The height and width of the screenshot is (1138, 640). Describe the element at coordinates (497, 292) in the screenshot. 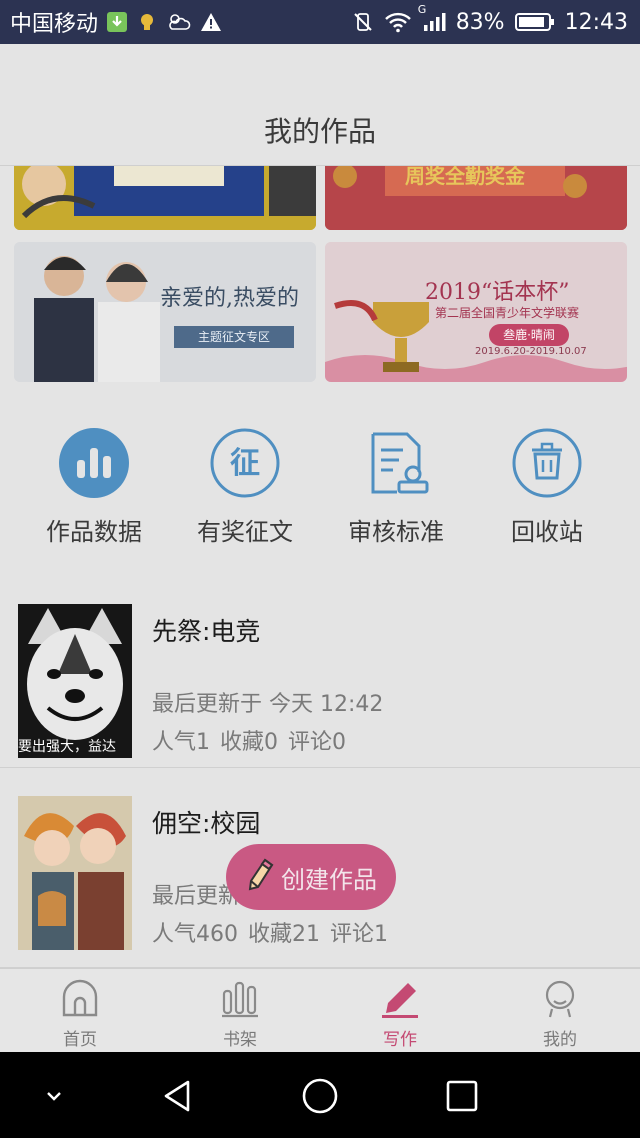

I see `banner-cup-title: 2019“话本杯”` at that location.